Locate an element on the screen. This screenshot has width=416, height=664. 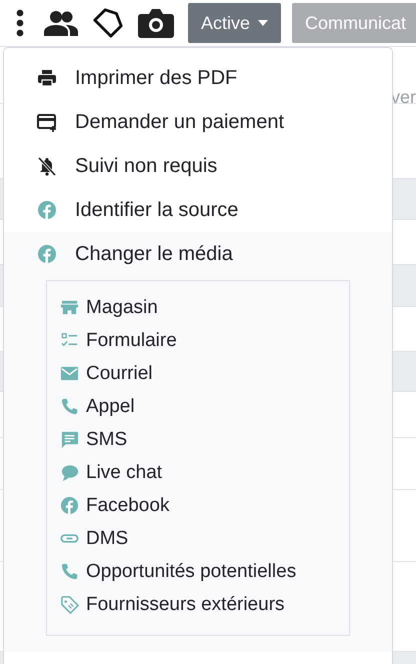
more-icon is located at coordinates (20, 23).